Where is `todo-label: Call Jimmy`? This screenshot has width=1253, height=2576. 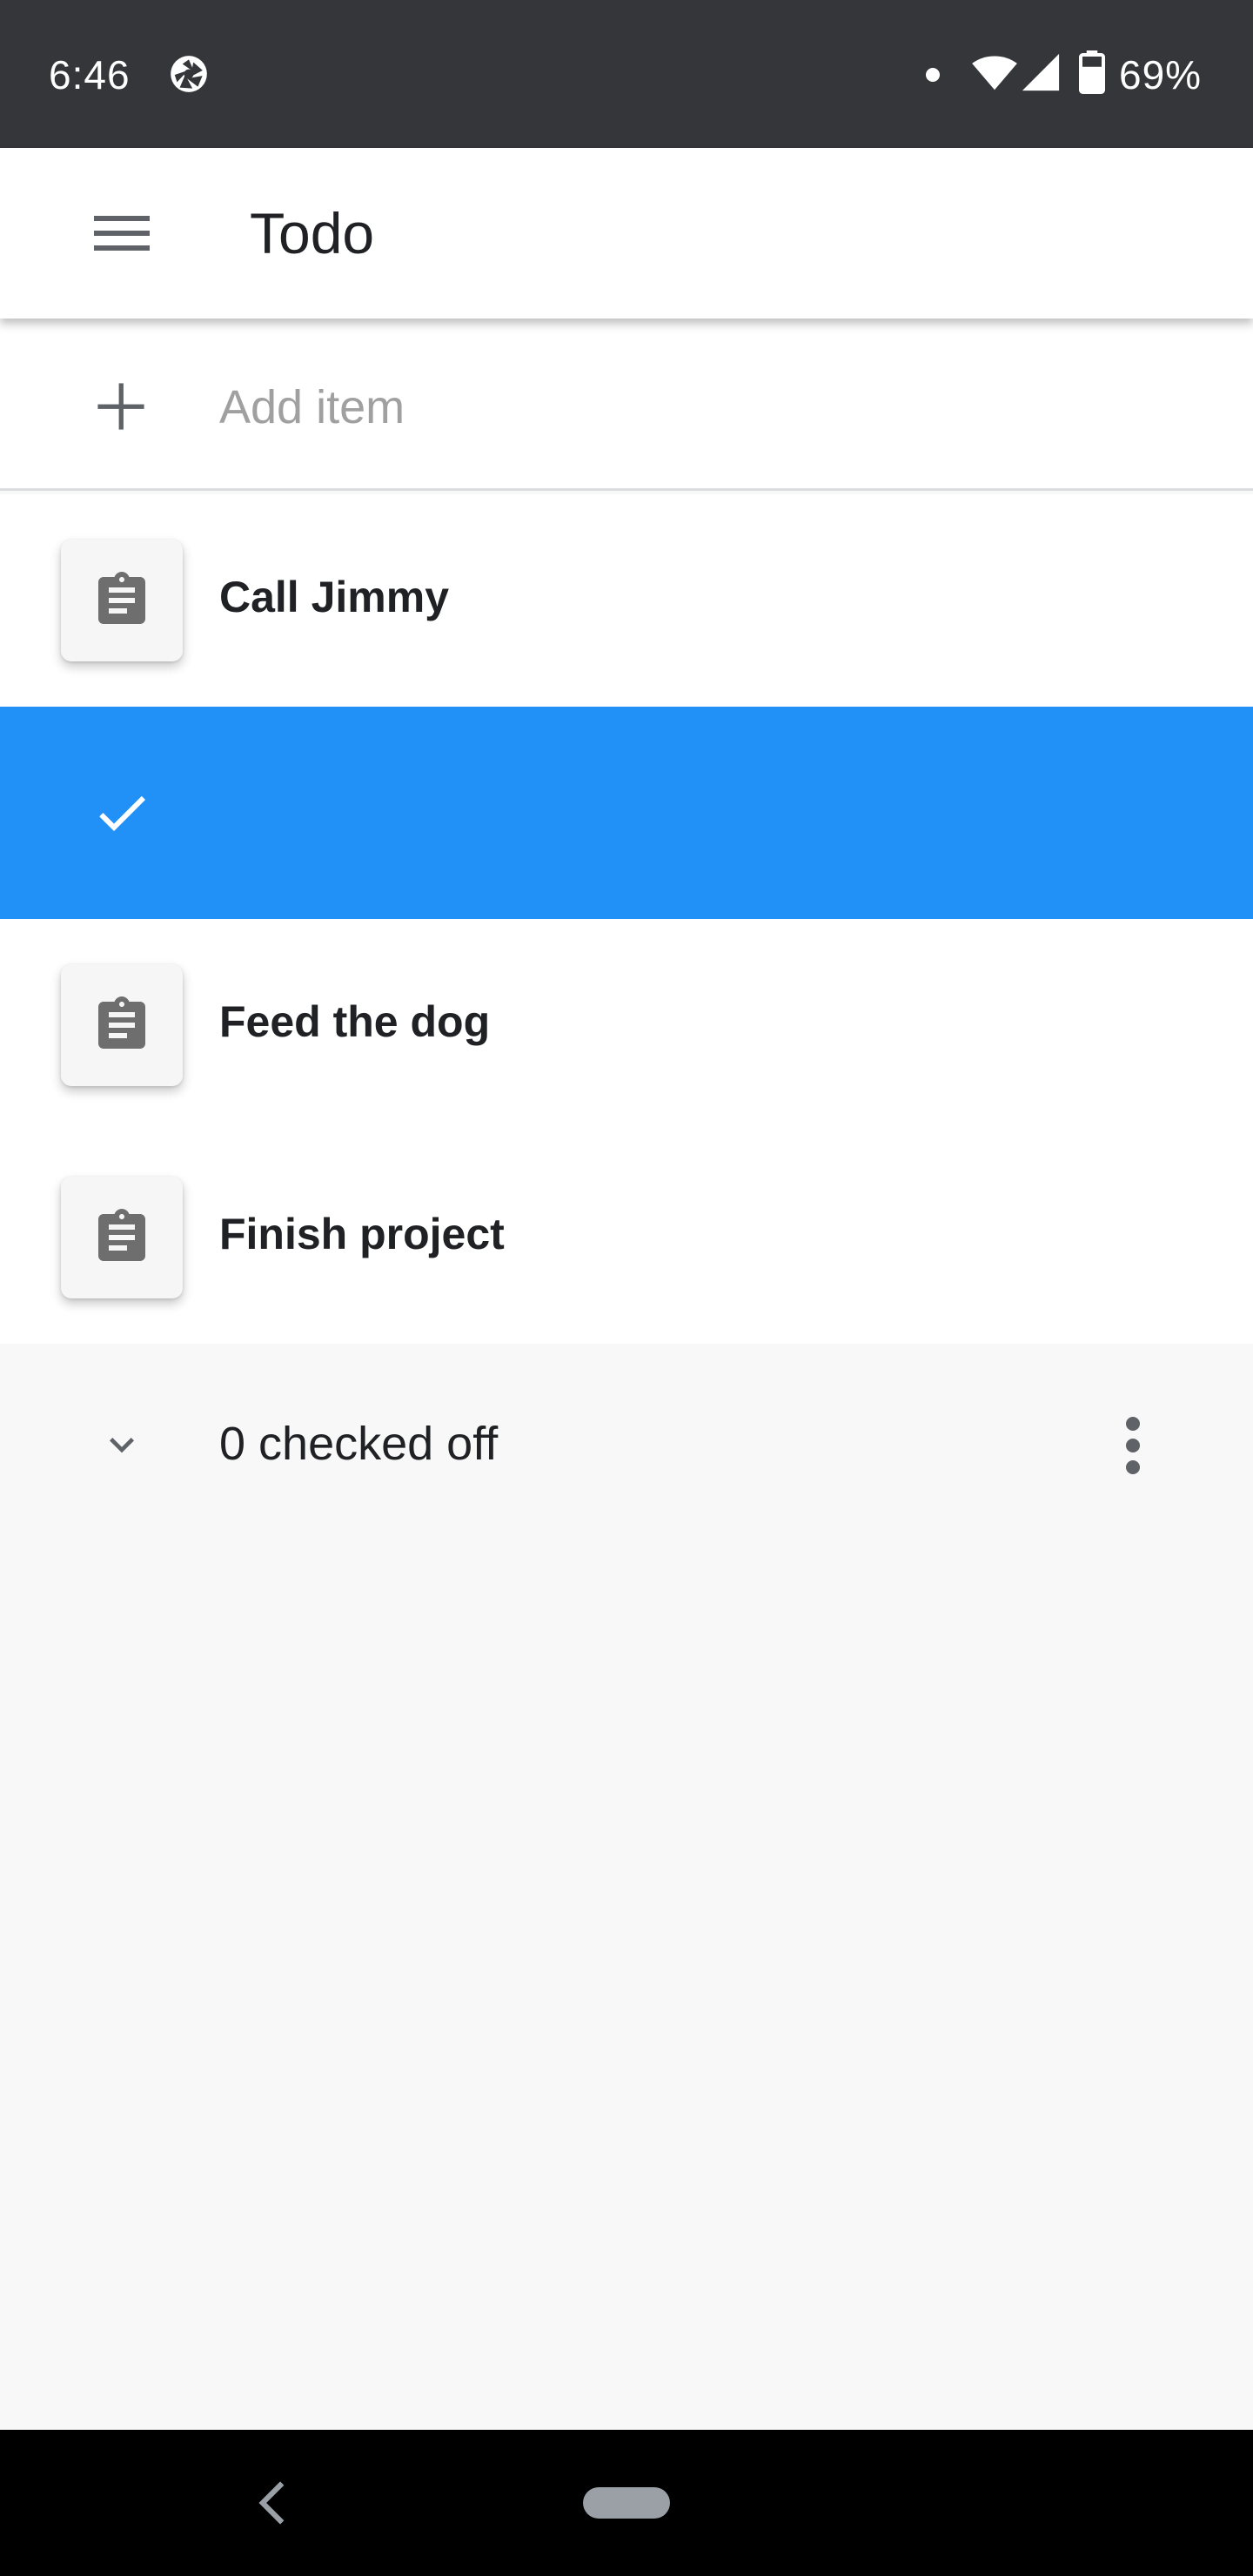
todo-label: Call Jimmy is located at coordinates (334, 597).